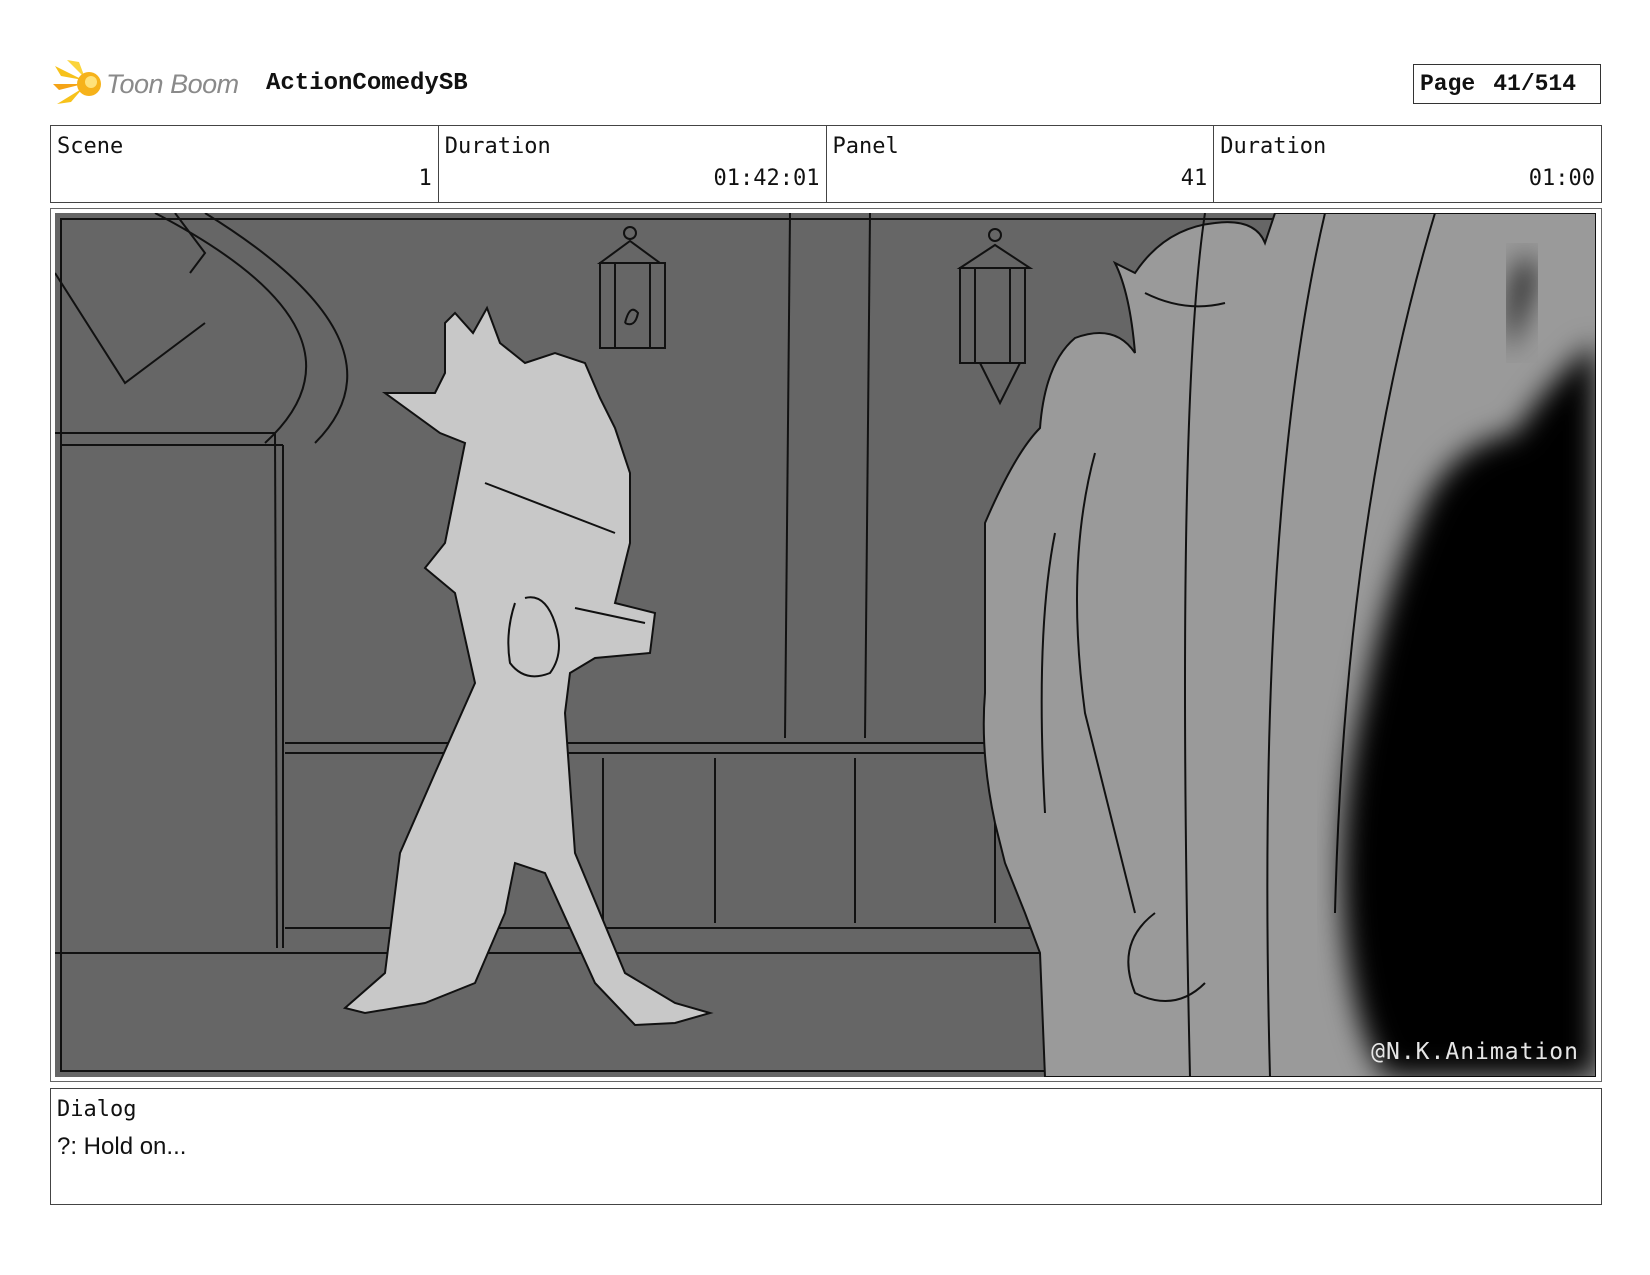 The image size is (1650, 1275). Describe the element at coordinates (1561, 178) in the screenshot. I see `panel-duration-value: 01:00` at that location.